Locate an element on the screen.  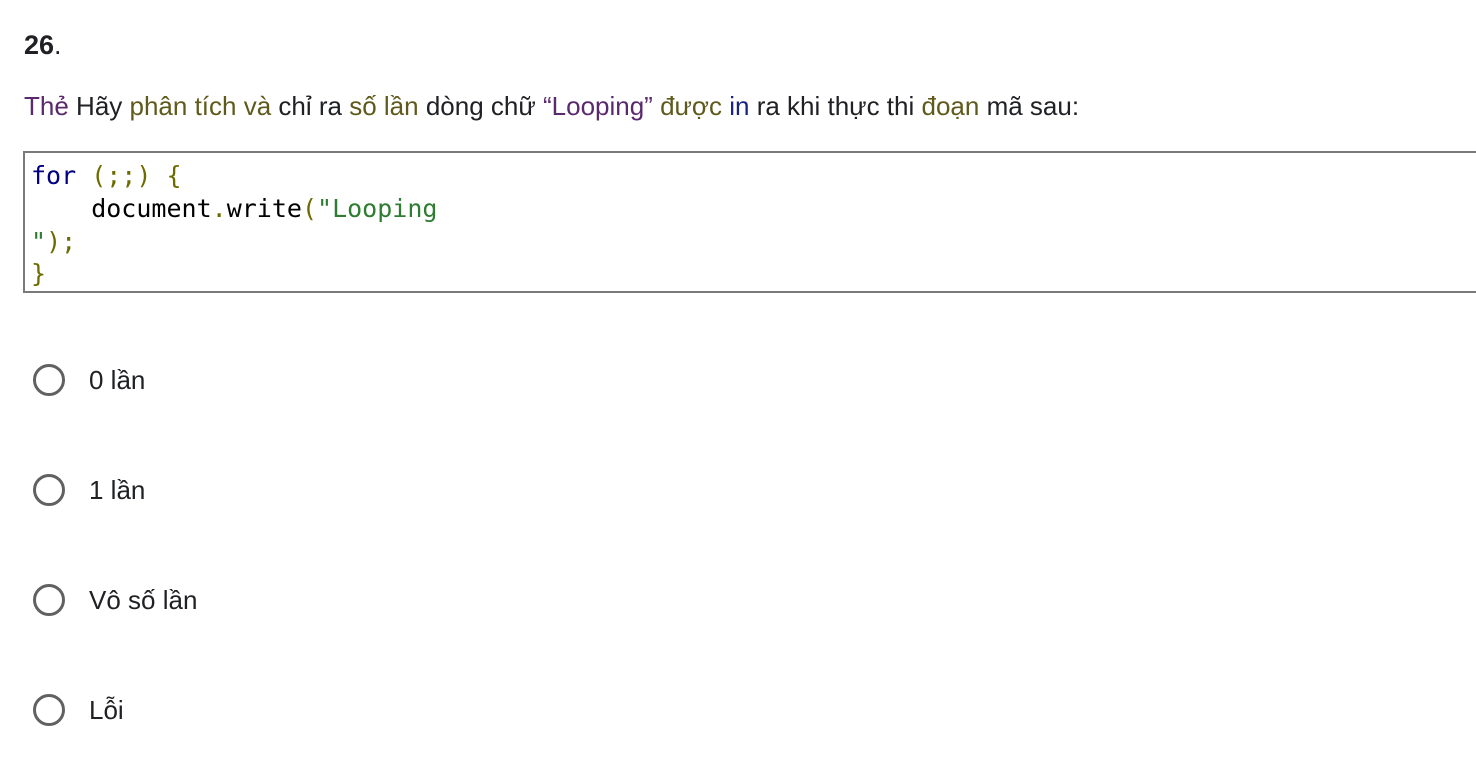
code-token: "Looping is located at coordinates (377, 208).